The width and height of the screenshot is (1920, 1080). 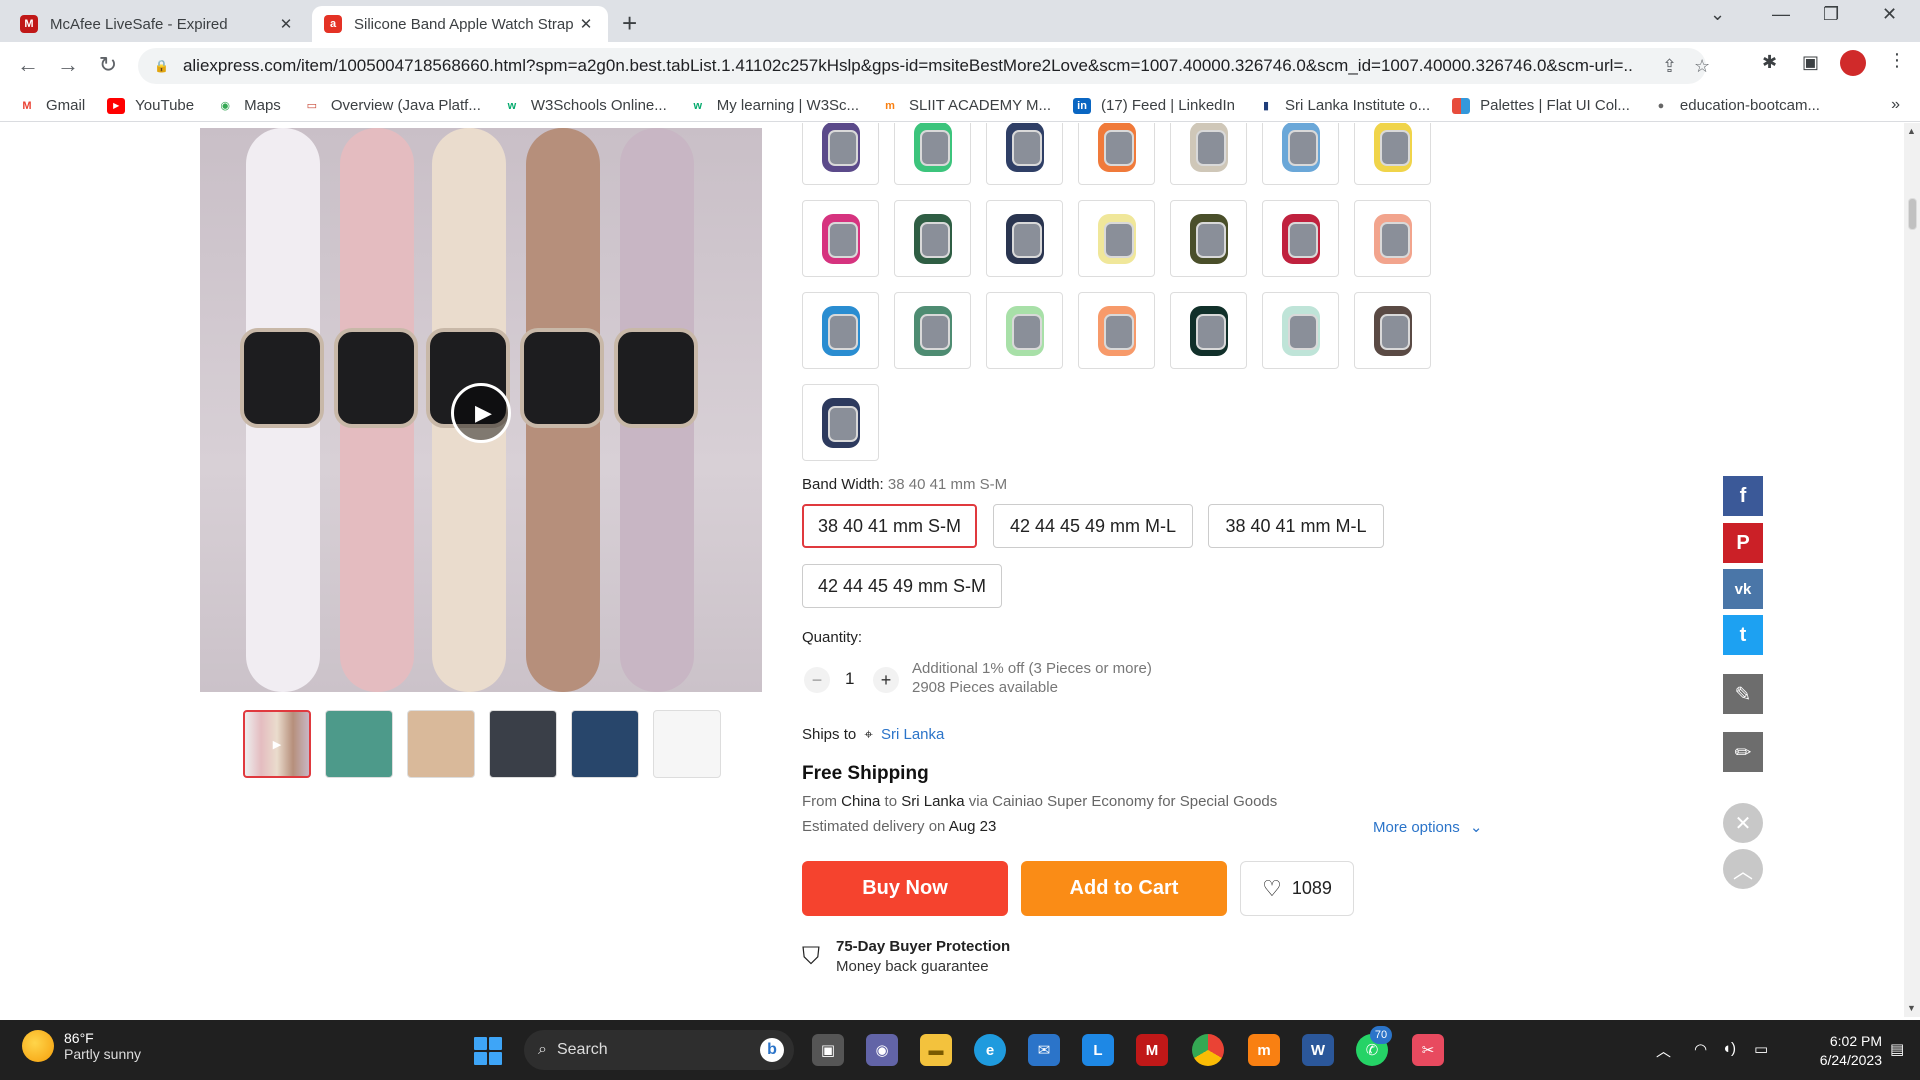 I want to click on teams-chat-icon: ◉, so click(x=882, y=1050).